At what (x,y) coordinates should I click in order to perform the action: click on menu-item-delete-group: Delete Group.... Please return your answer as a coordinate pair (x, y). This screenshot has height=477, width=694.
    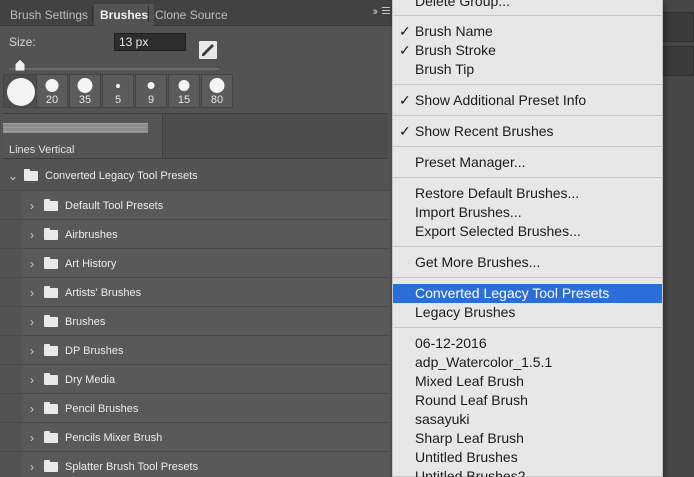
    Looking at the image, I should click on (527, 5).